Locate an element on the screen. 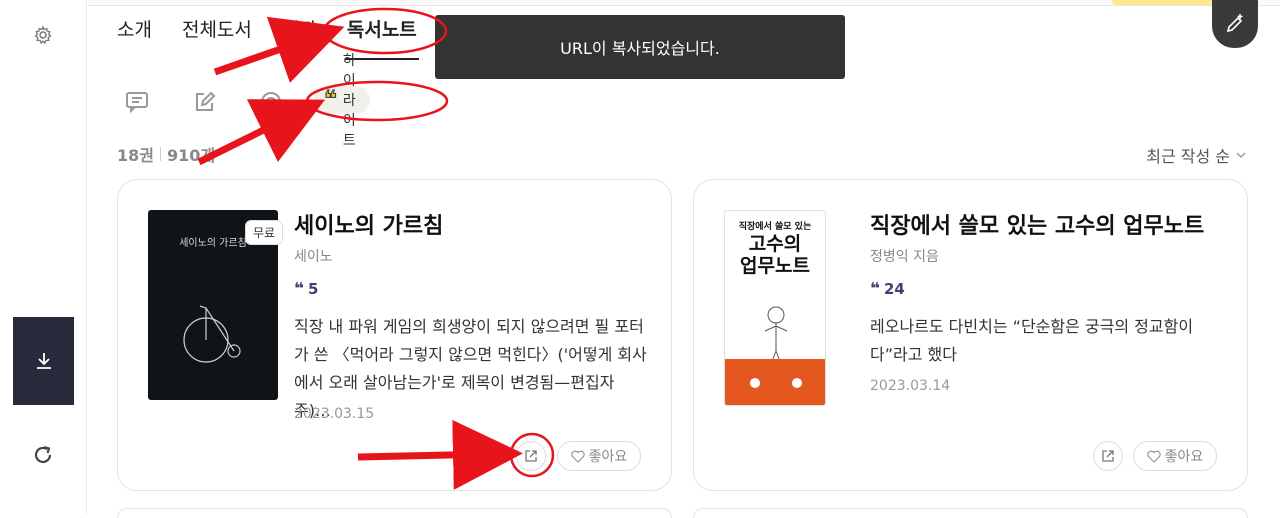  left-rail is located at coordinates (43, 257).